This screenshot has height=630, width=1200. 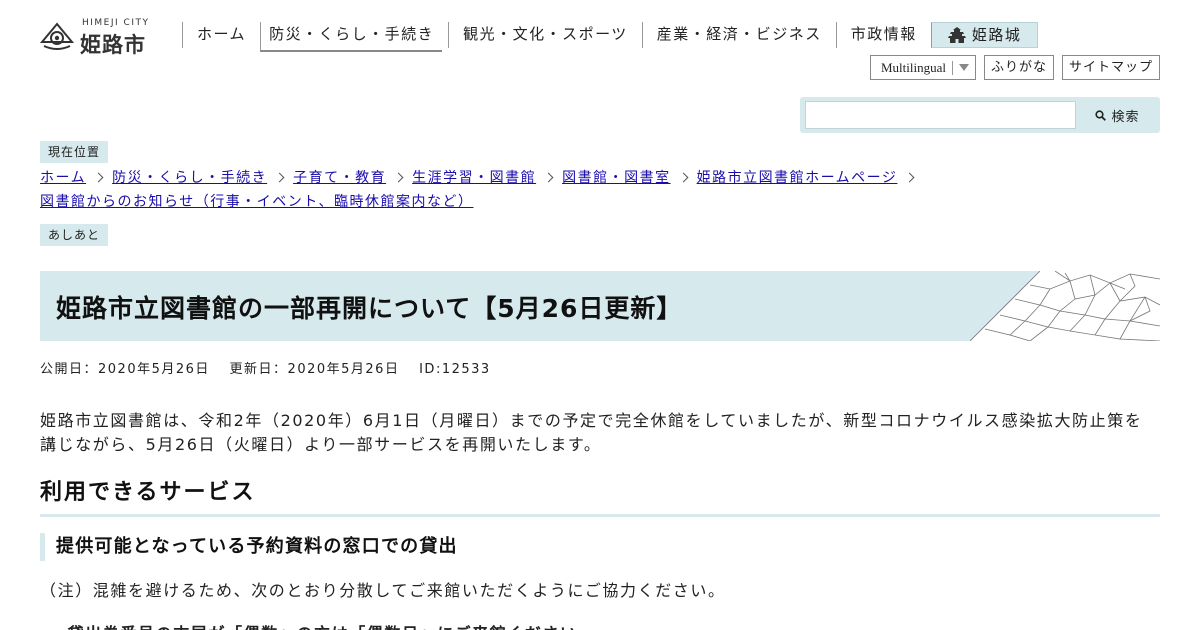 I want to click on article-id: ID:12533, so click(x=455, y=369).